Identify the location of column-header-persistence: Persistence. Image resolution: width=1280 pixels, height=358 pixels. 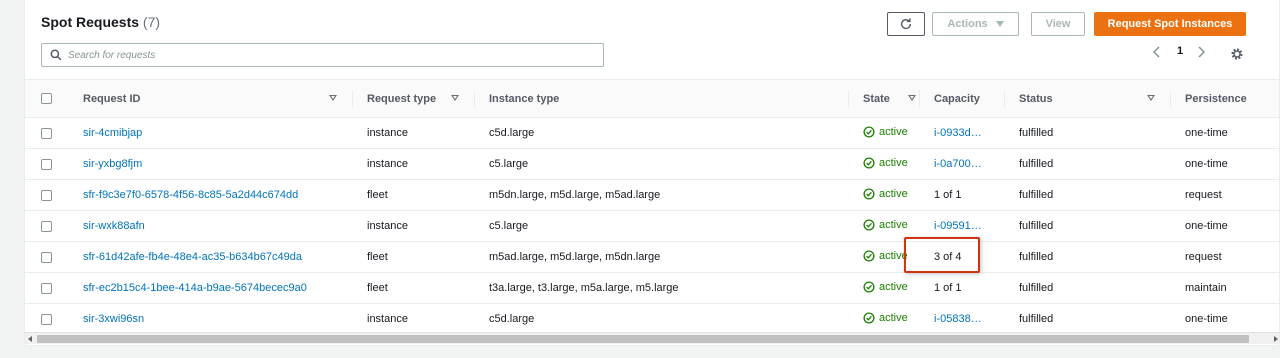
(1225, 98).